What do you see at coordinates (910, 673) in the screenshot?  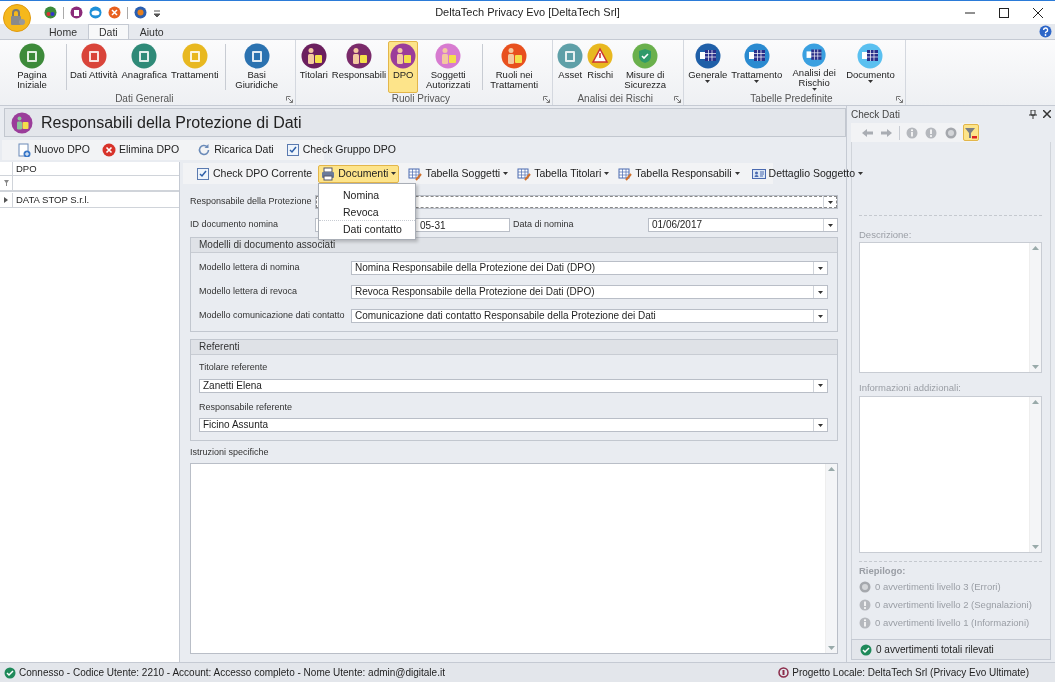 I see `status-text: Progetto Locale: DeltaTech Srl (Privacy Evo Ultimate)` at bounding box center [910, 673].